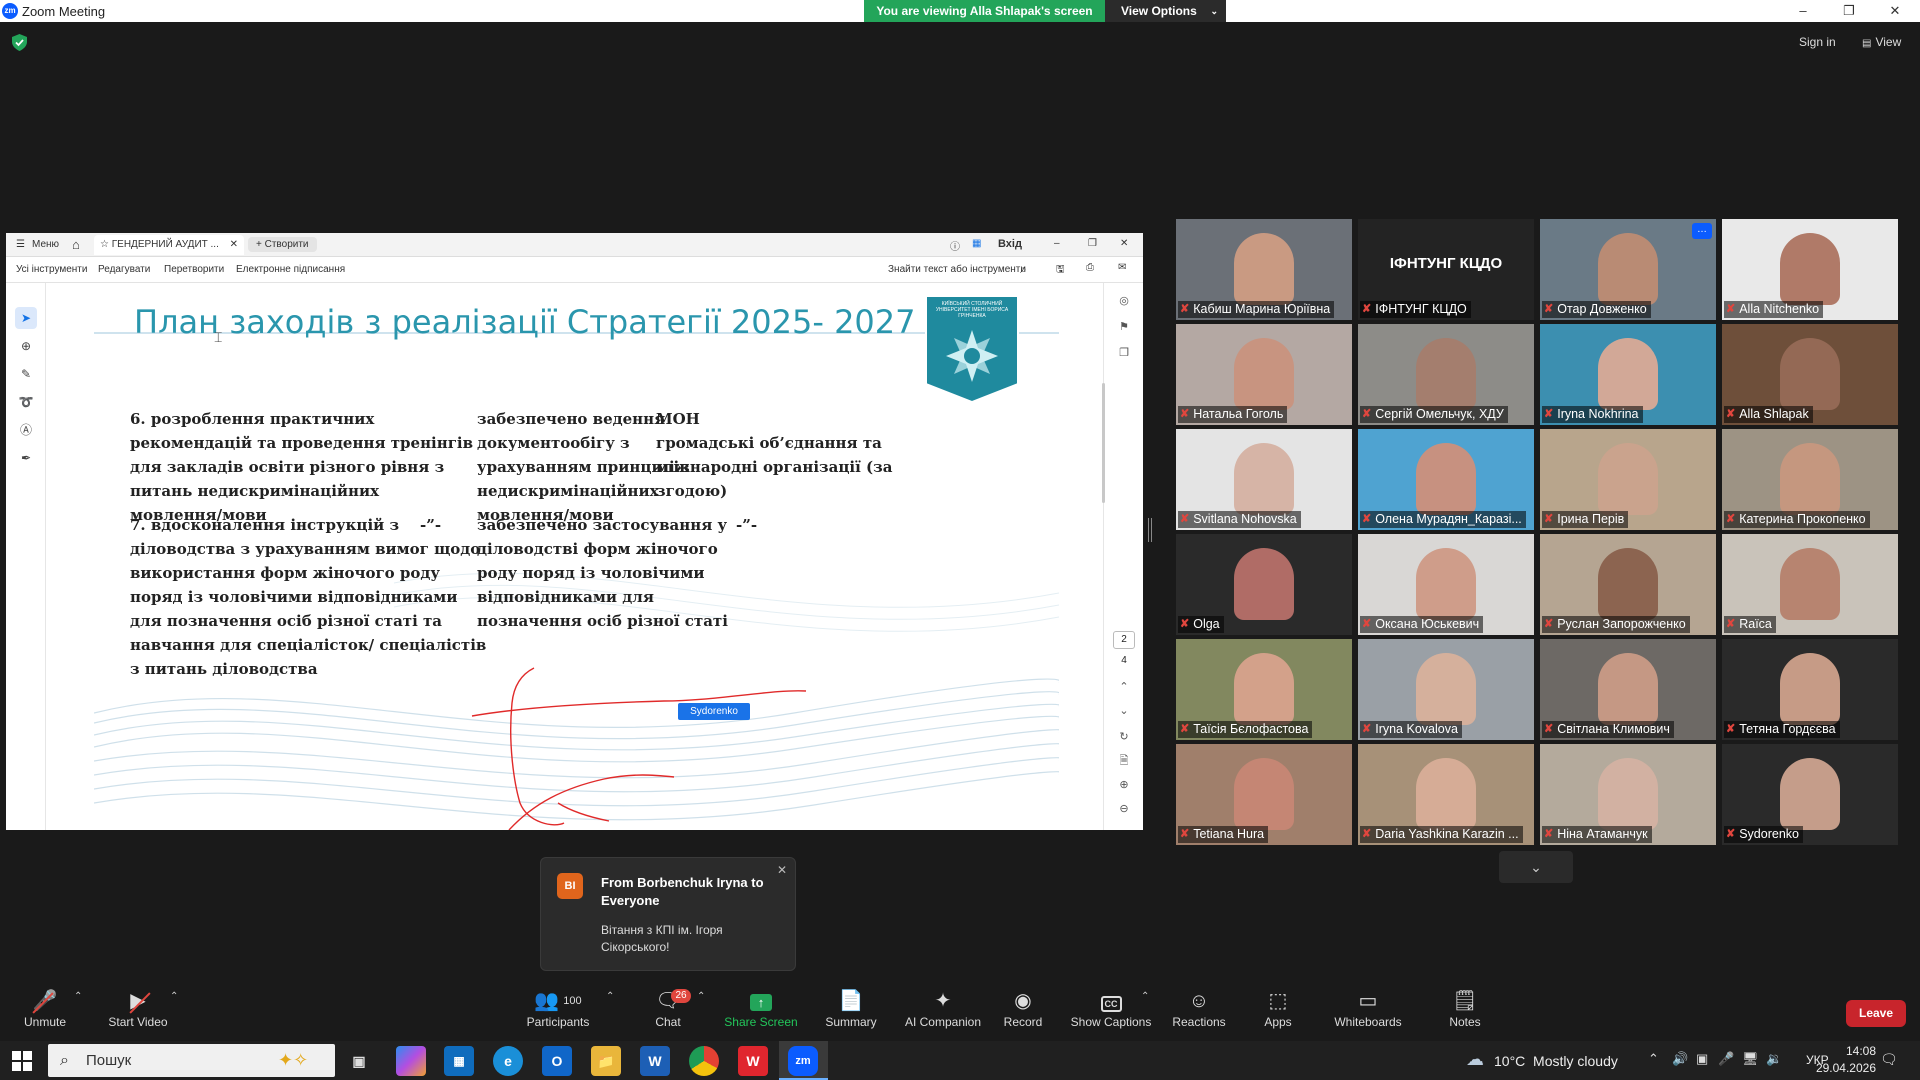 This screenshot has width=1920, height=1080. What do you see at coordinates (1264, 269) in the screenshot?
I see `participant-tile: ✘ Кабиш Марина Юріївна` at bounding box center [1264, 269].